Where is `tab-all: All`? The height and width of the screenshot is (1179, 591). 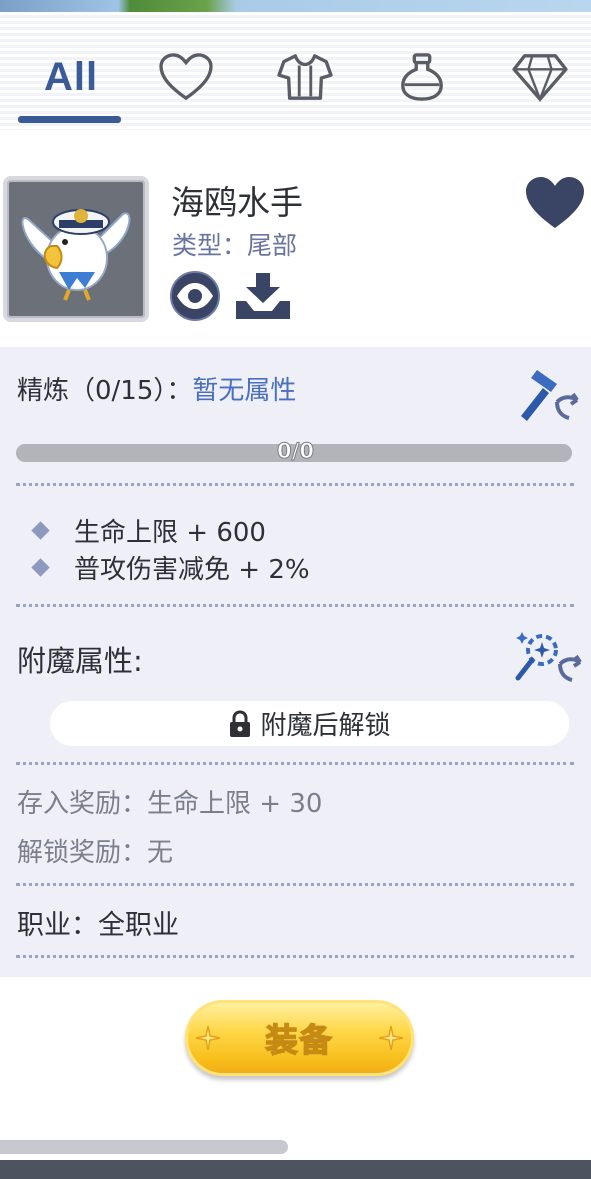 tab-all: All is located at coordinates (71, 77).